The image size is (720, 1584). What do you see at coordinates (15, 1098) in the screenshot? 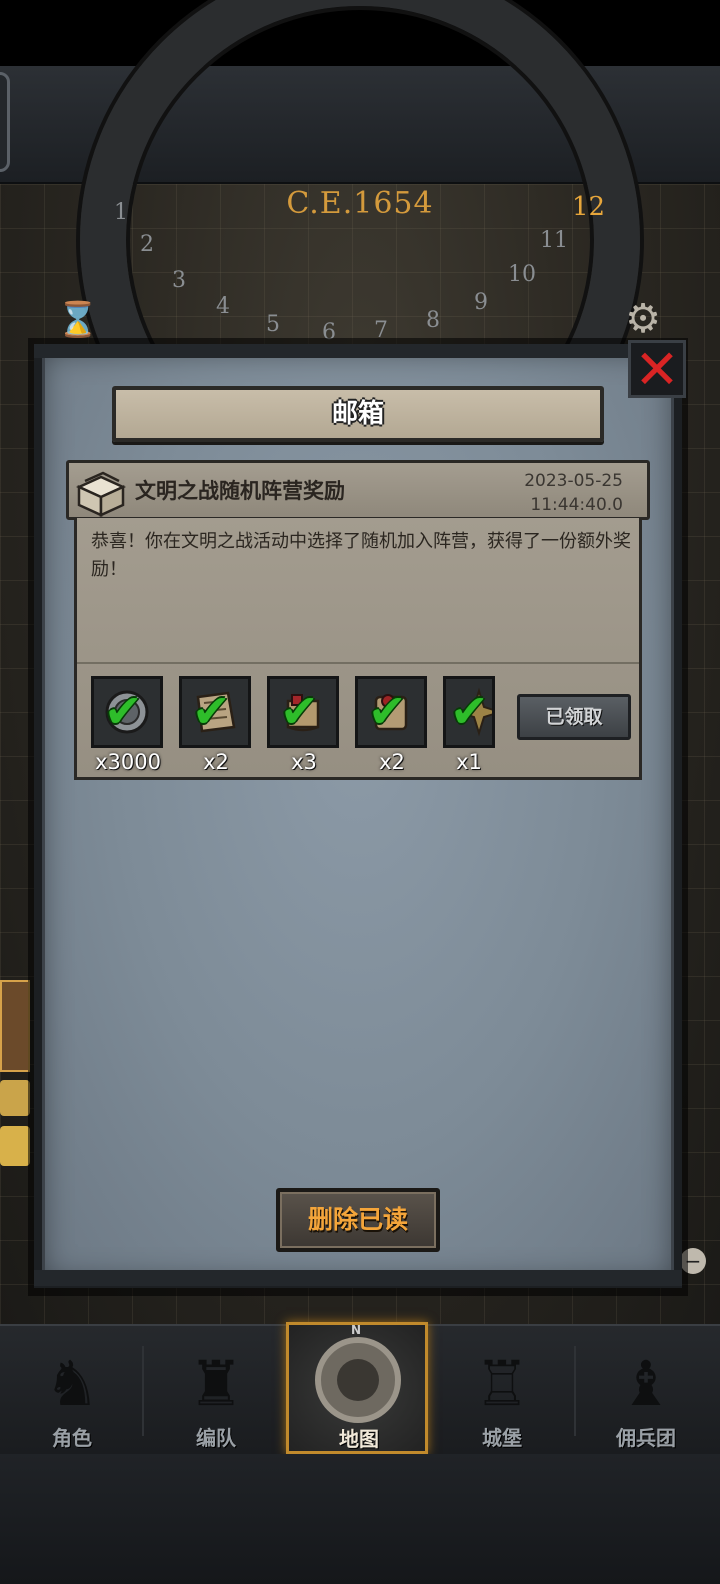
I see `side-target-tab` at bounding box center [15, 1098].